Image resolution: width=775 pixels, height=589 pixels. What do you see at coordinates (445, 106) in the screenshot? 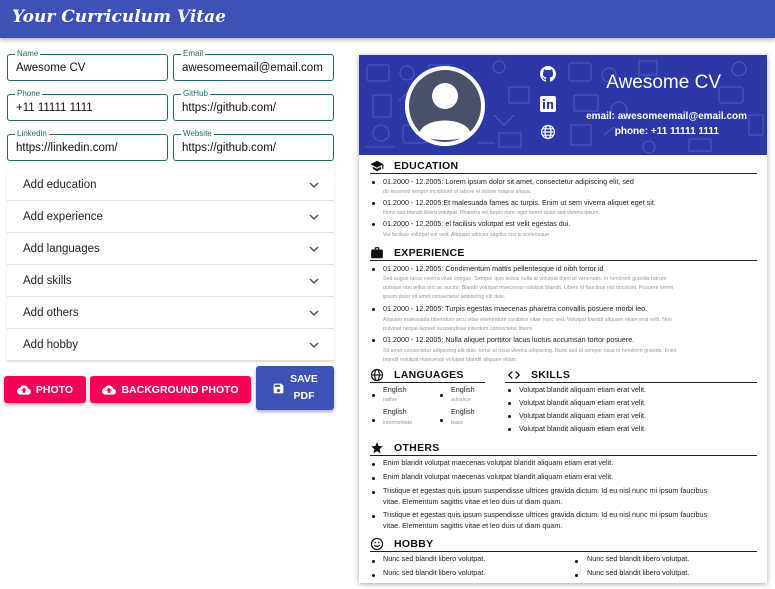
I see `person-icon` at bounding box center [445, 106].